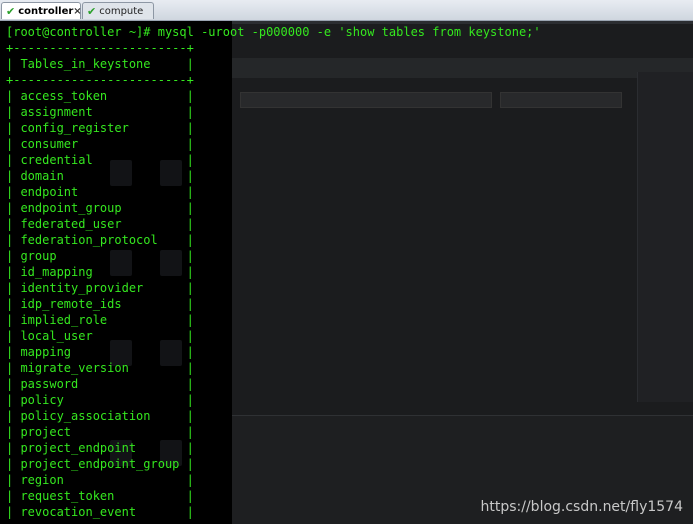 This screenshot has width=693, height=524. Describe the element at coordinates (100, 240) in the screenshot. I see `table-row: | federation_protocol |` at that location.